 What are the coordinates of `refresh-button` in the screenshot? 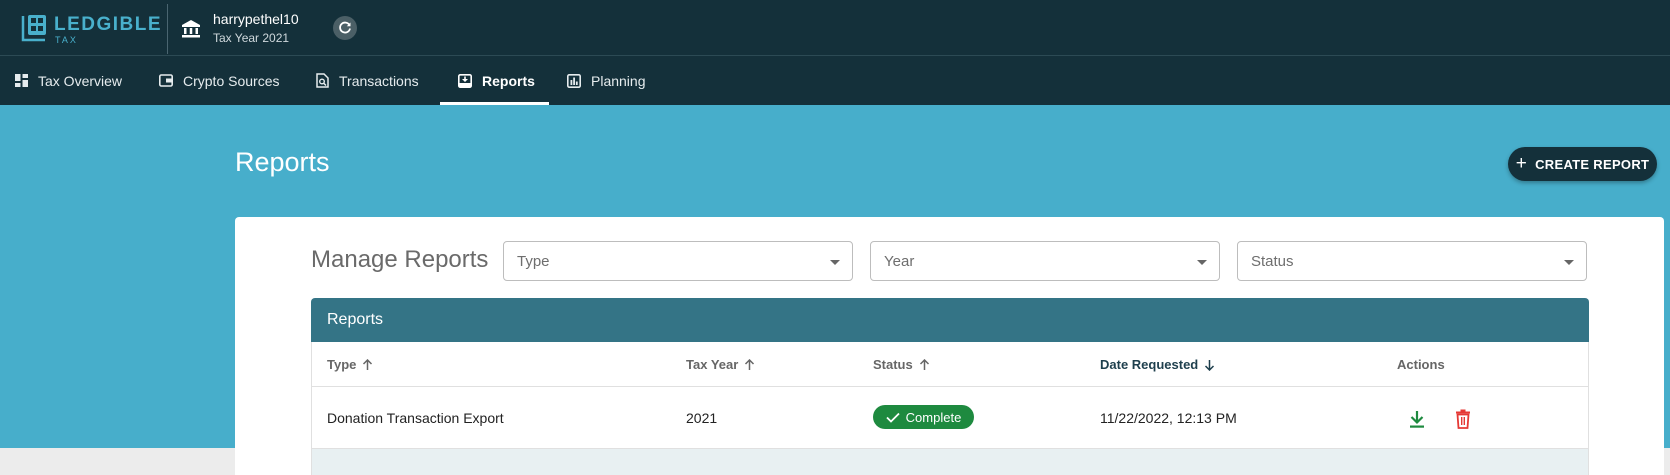 It's located at (345, 28).